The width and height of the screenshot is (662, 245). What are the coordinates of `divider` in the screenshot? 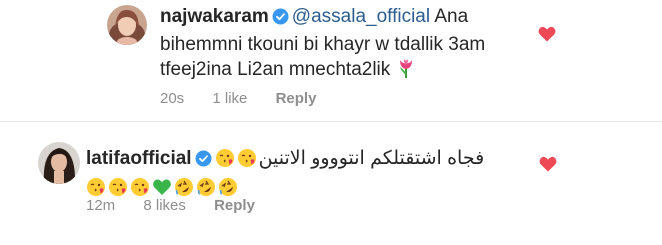 It's located at (331, 121).